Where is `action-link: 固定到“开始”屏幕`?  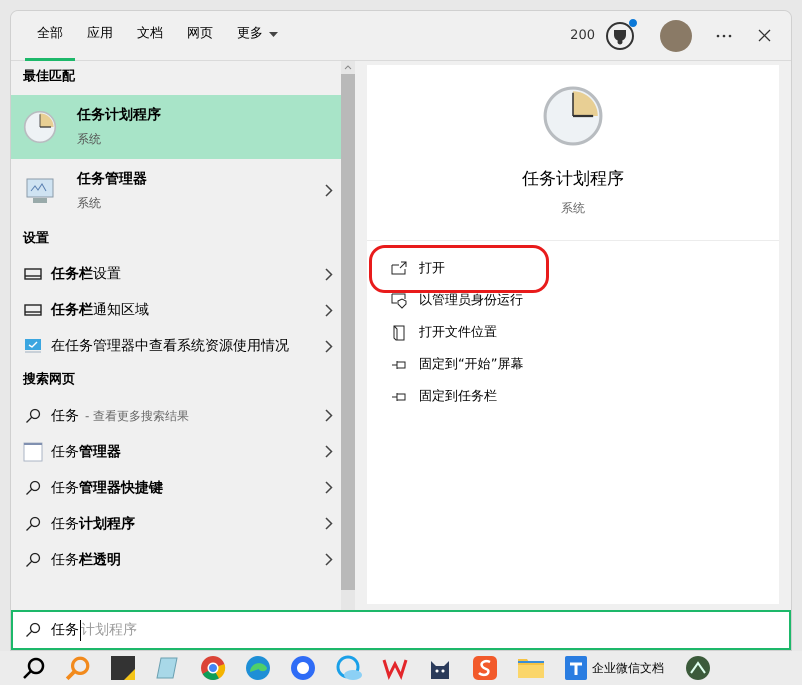 action-link: 固定到“开始”屏幕 is located at coordinates (457, 365).